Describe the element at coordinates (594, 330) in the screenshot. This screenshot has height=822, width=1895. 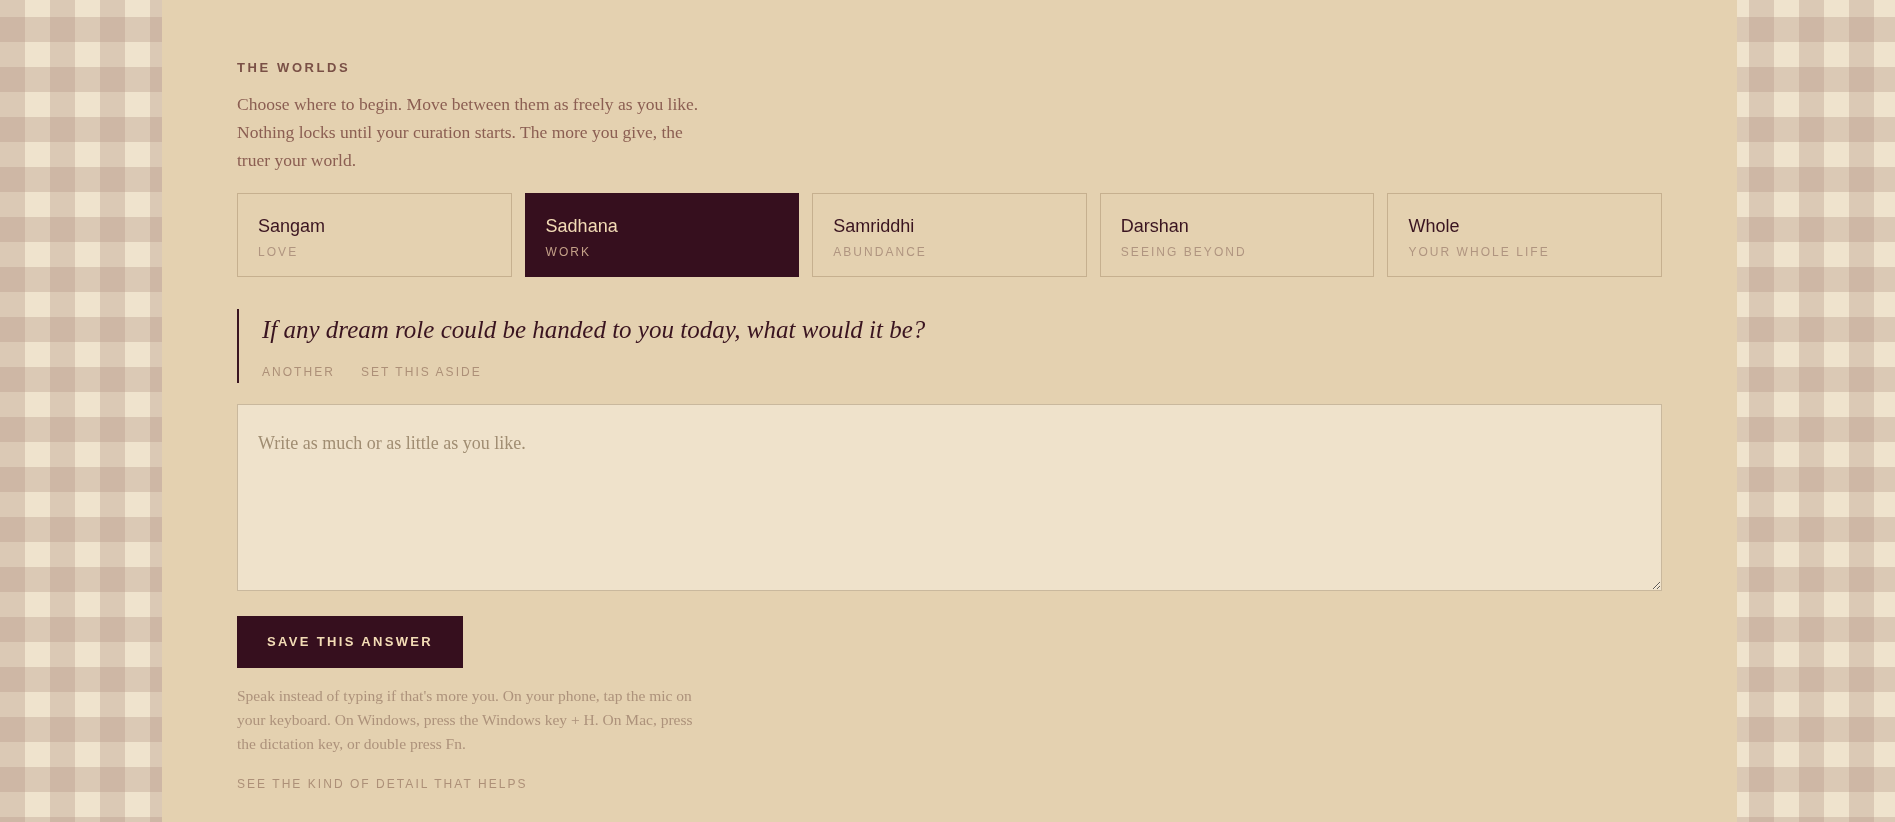
I see `question-text: If any dream role could be handed to you today, what would it be?` at that location.